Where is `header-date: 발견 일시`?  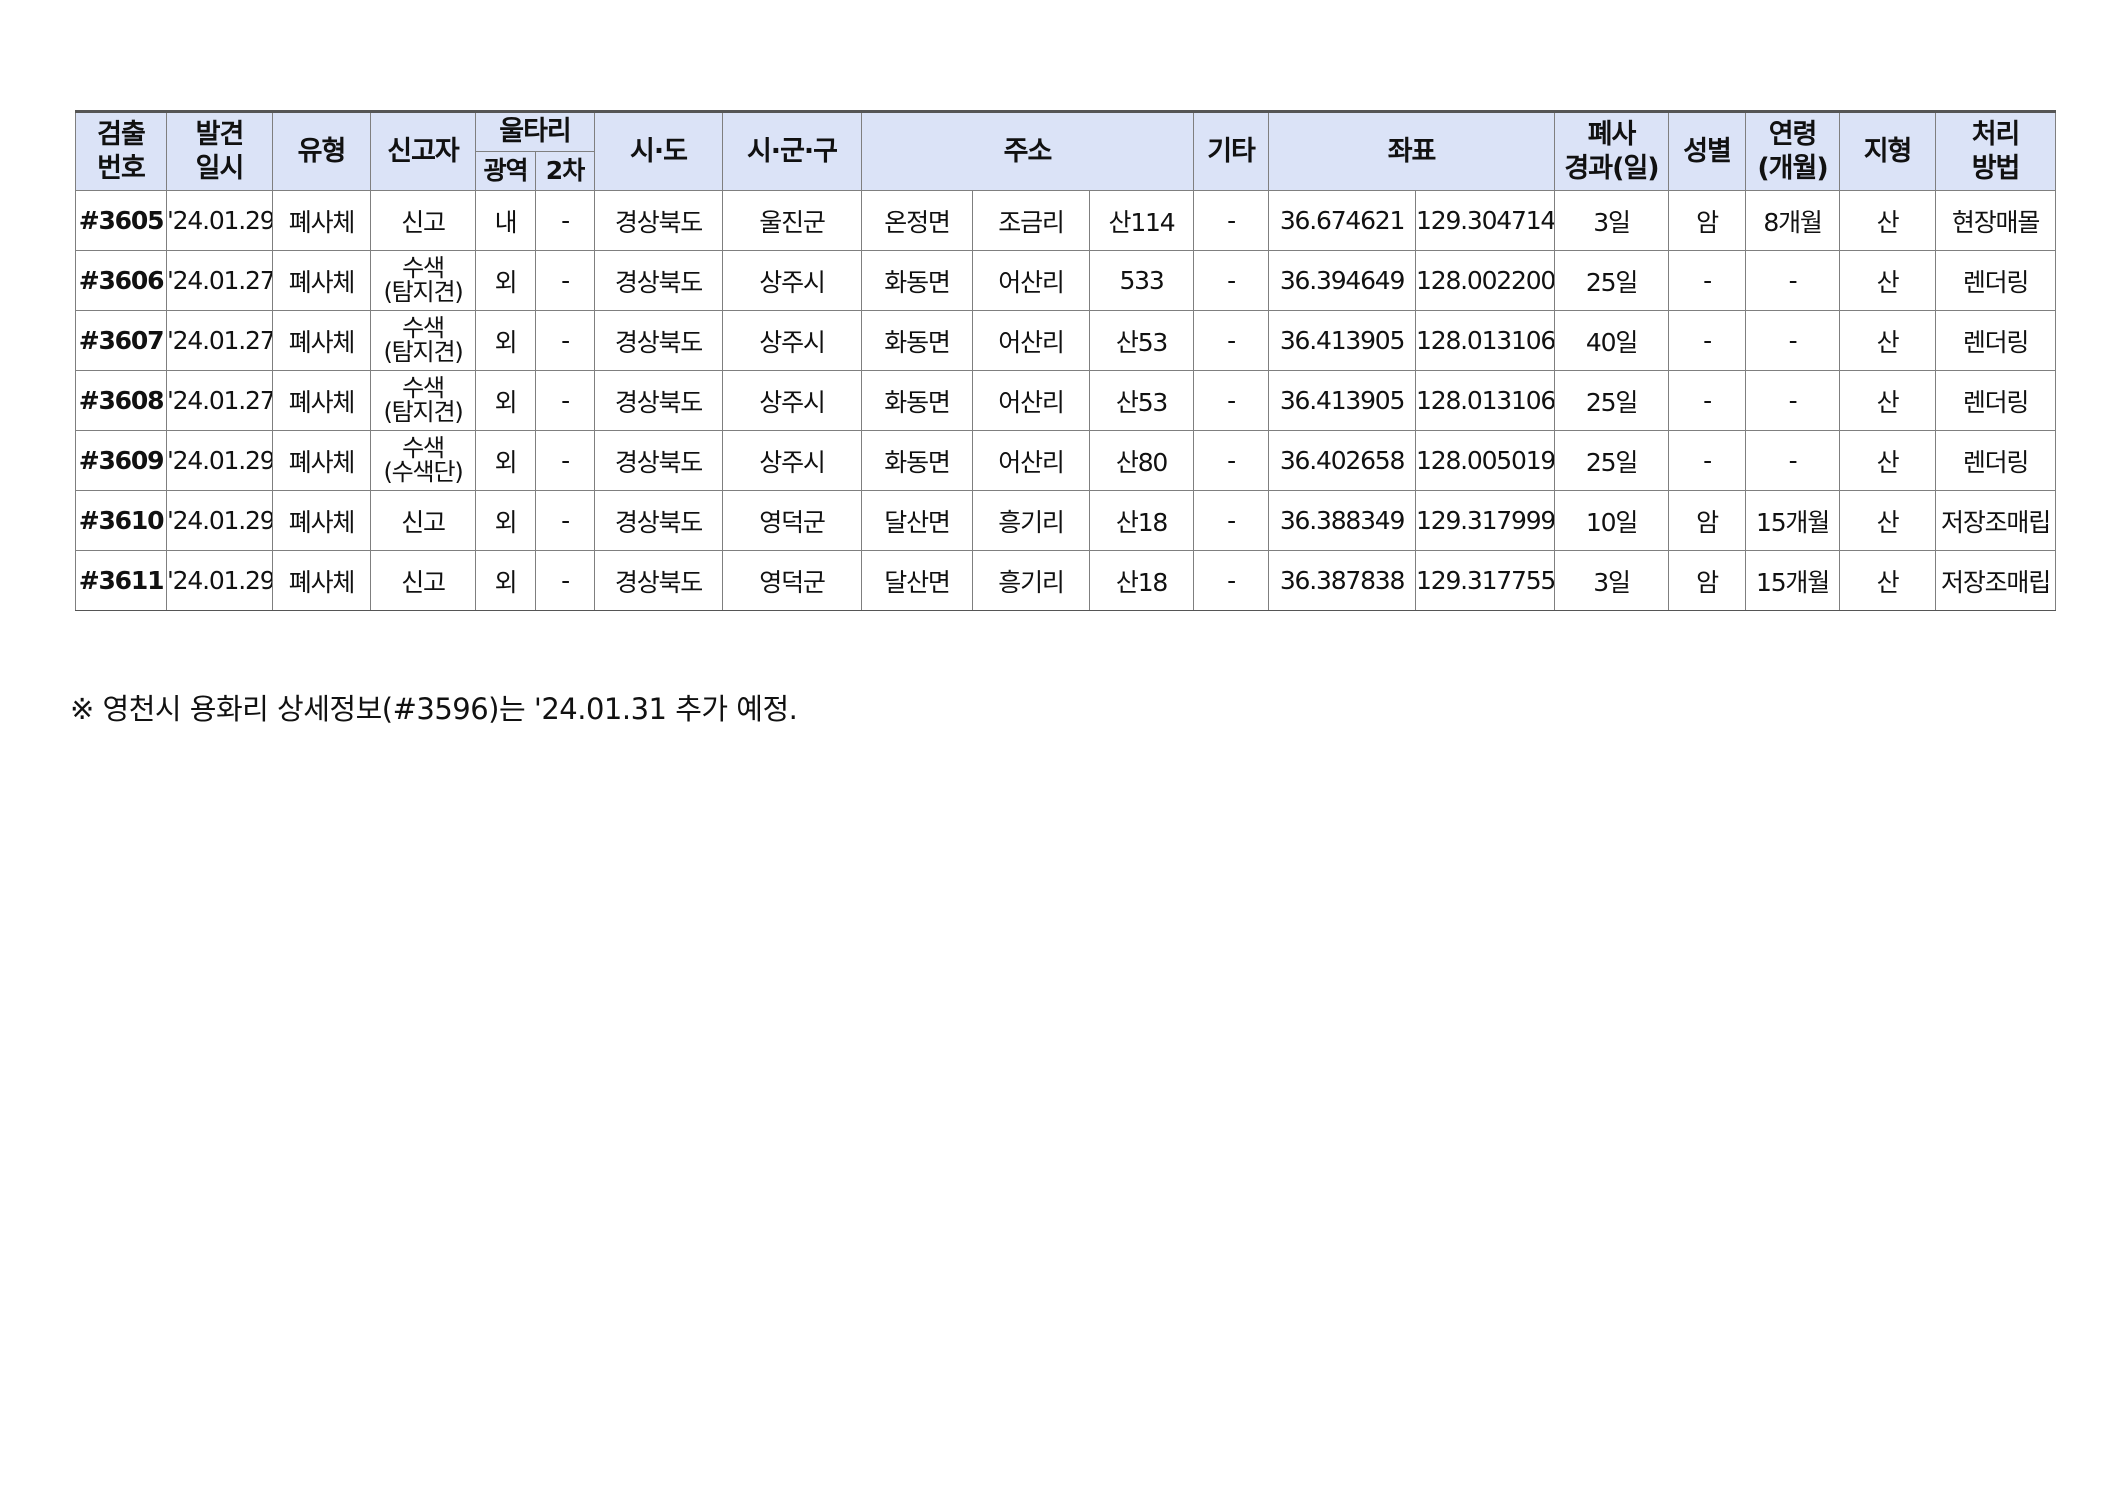
header-date: 발견 일시 is located at coordinates (219, 151).